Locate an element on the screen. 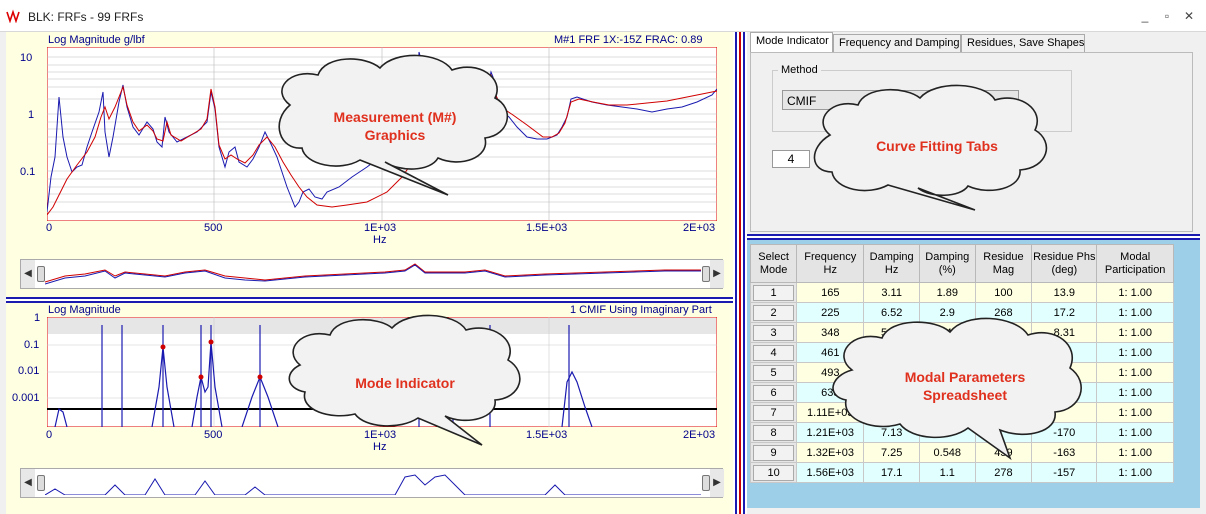  method-select: CMIF ⌄ is located at coordinates (900, 100).